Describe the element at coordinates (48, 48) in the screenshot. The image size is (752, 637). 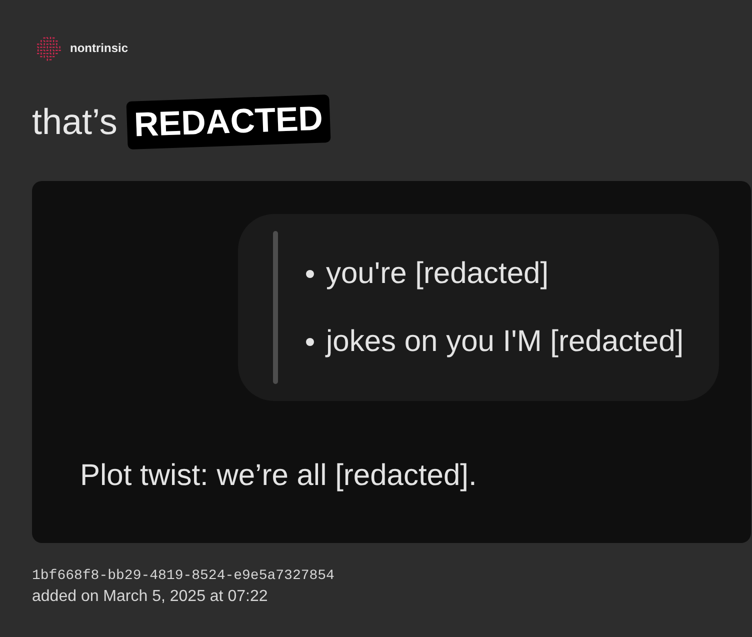
I see `logo-icon` at that location.